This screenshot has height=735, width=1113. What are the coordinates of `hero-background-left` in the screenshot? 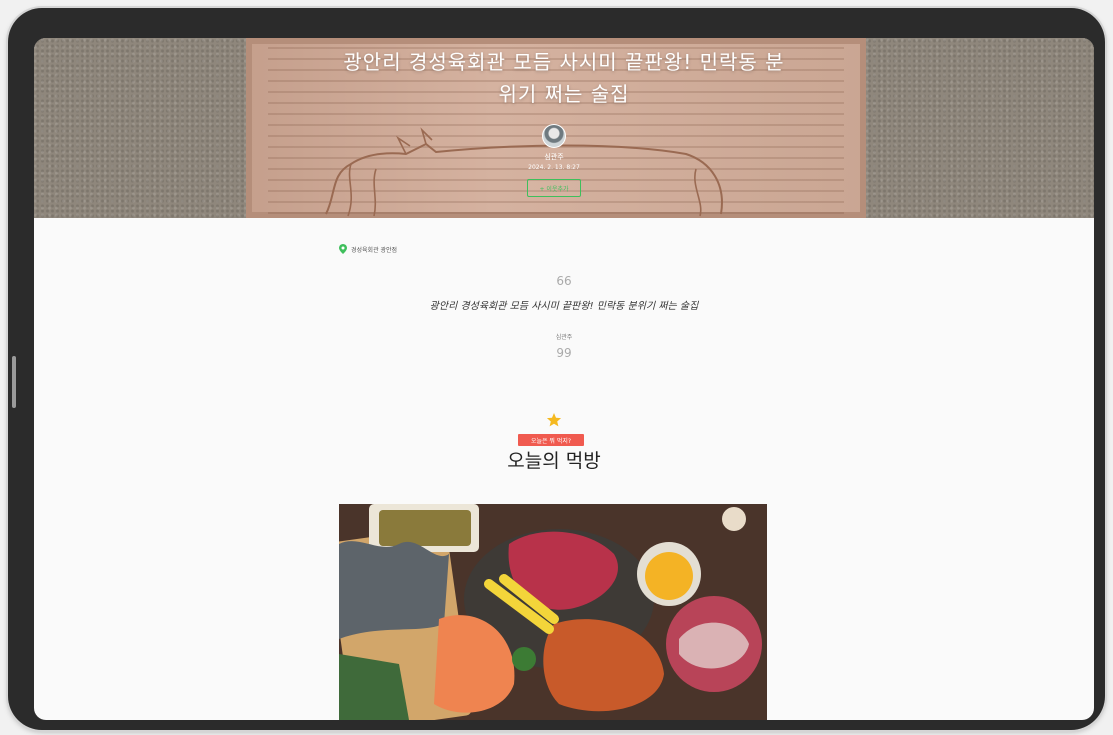 It's located at (140, 128).